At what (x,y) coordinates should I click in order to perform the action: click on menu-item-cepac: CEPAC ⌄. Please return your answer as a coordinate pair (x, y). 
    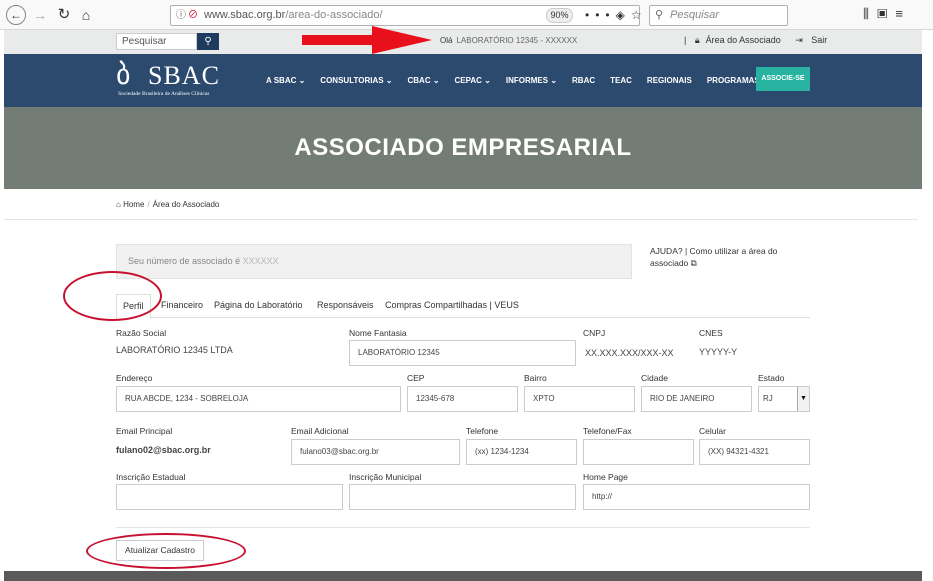
    Looking at the image, I should click on (473, 80).